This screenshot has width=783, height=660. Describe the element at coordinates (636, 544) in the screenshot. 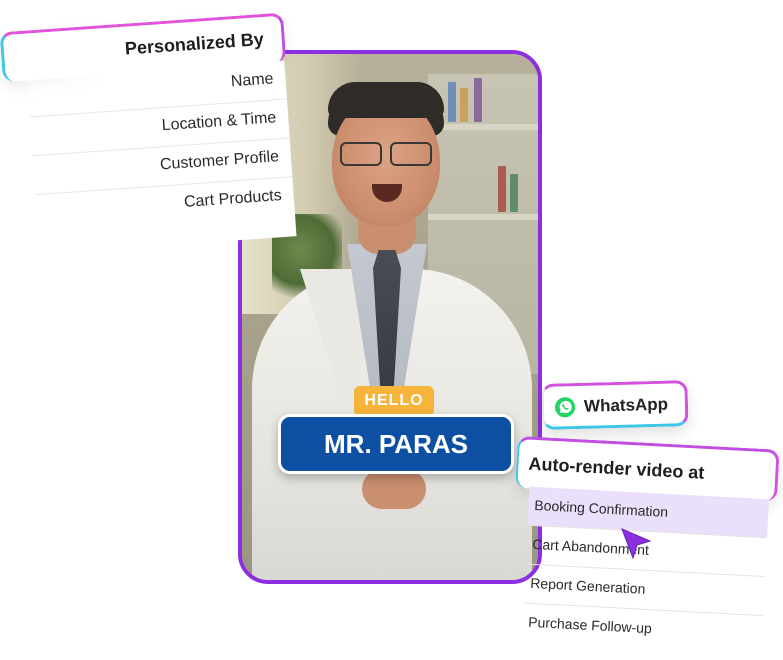

I see `pointer-cursor-icon` at that location.